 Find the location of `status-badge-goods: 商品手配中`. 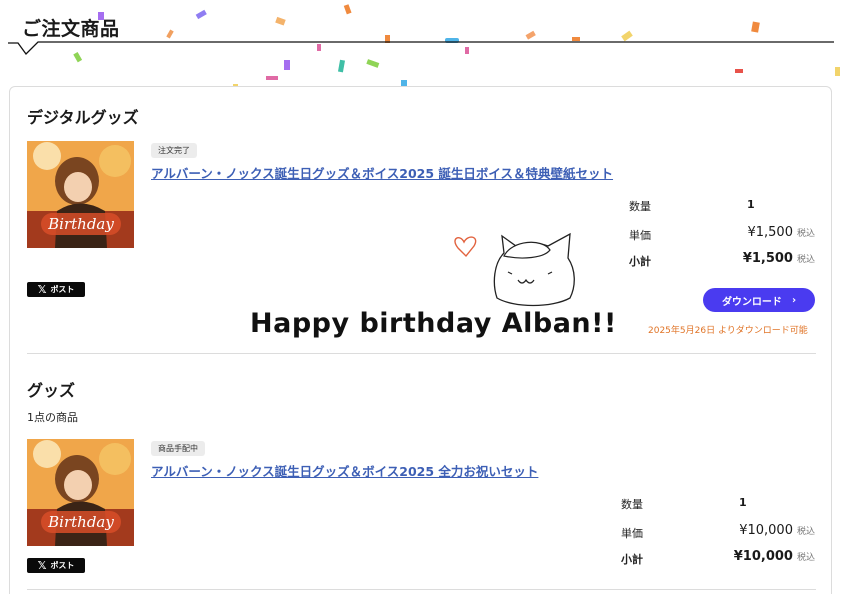

status-badge-goods: 商品手配中 is located at coordinates (178, 448).